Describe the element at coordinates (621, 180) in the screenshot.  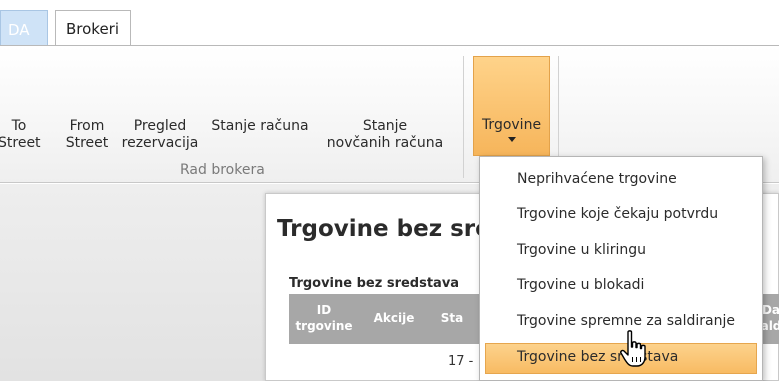
I see `menu-item-neprihvacene: Neprihvaćene trgovine` at that location.